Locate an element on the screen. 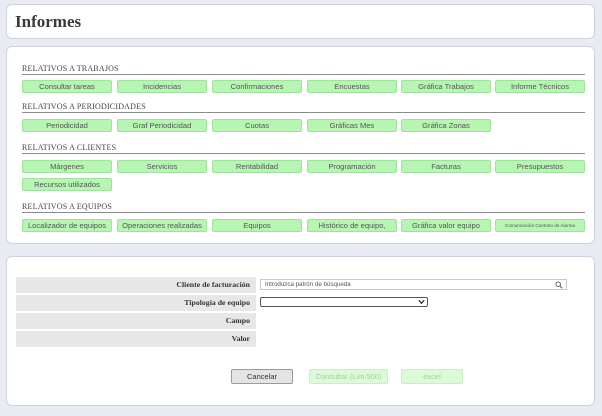 This screenshot has width=602, height=416. report-button-servicios: Servicios is located at coordinates (162, 166).